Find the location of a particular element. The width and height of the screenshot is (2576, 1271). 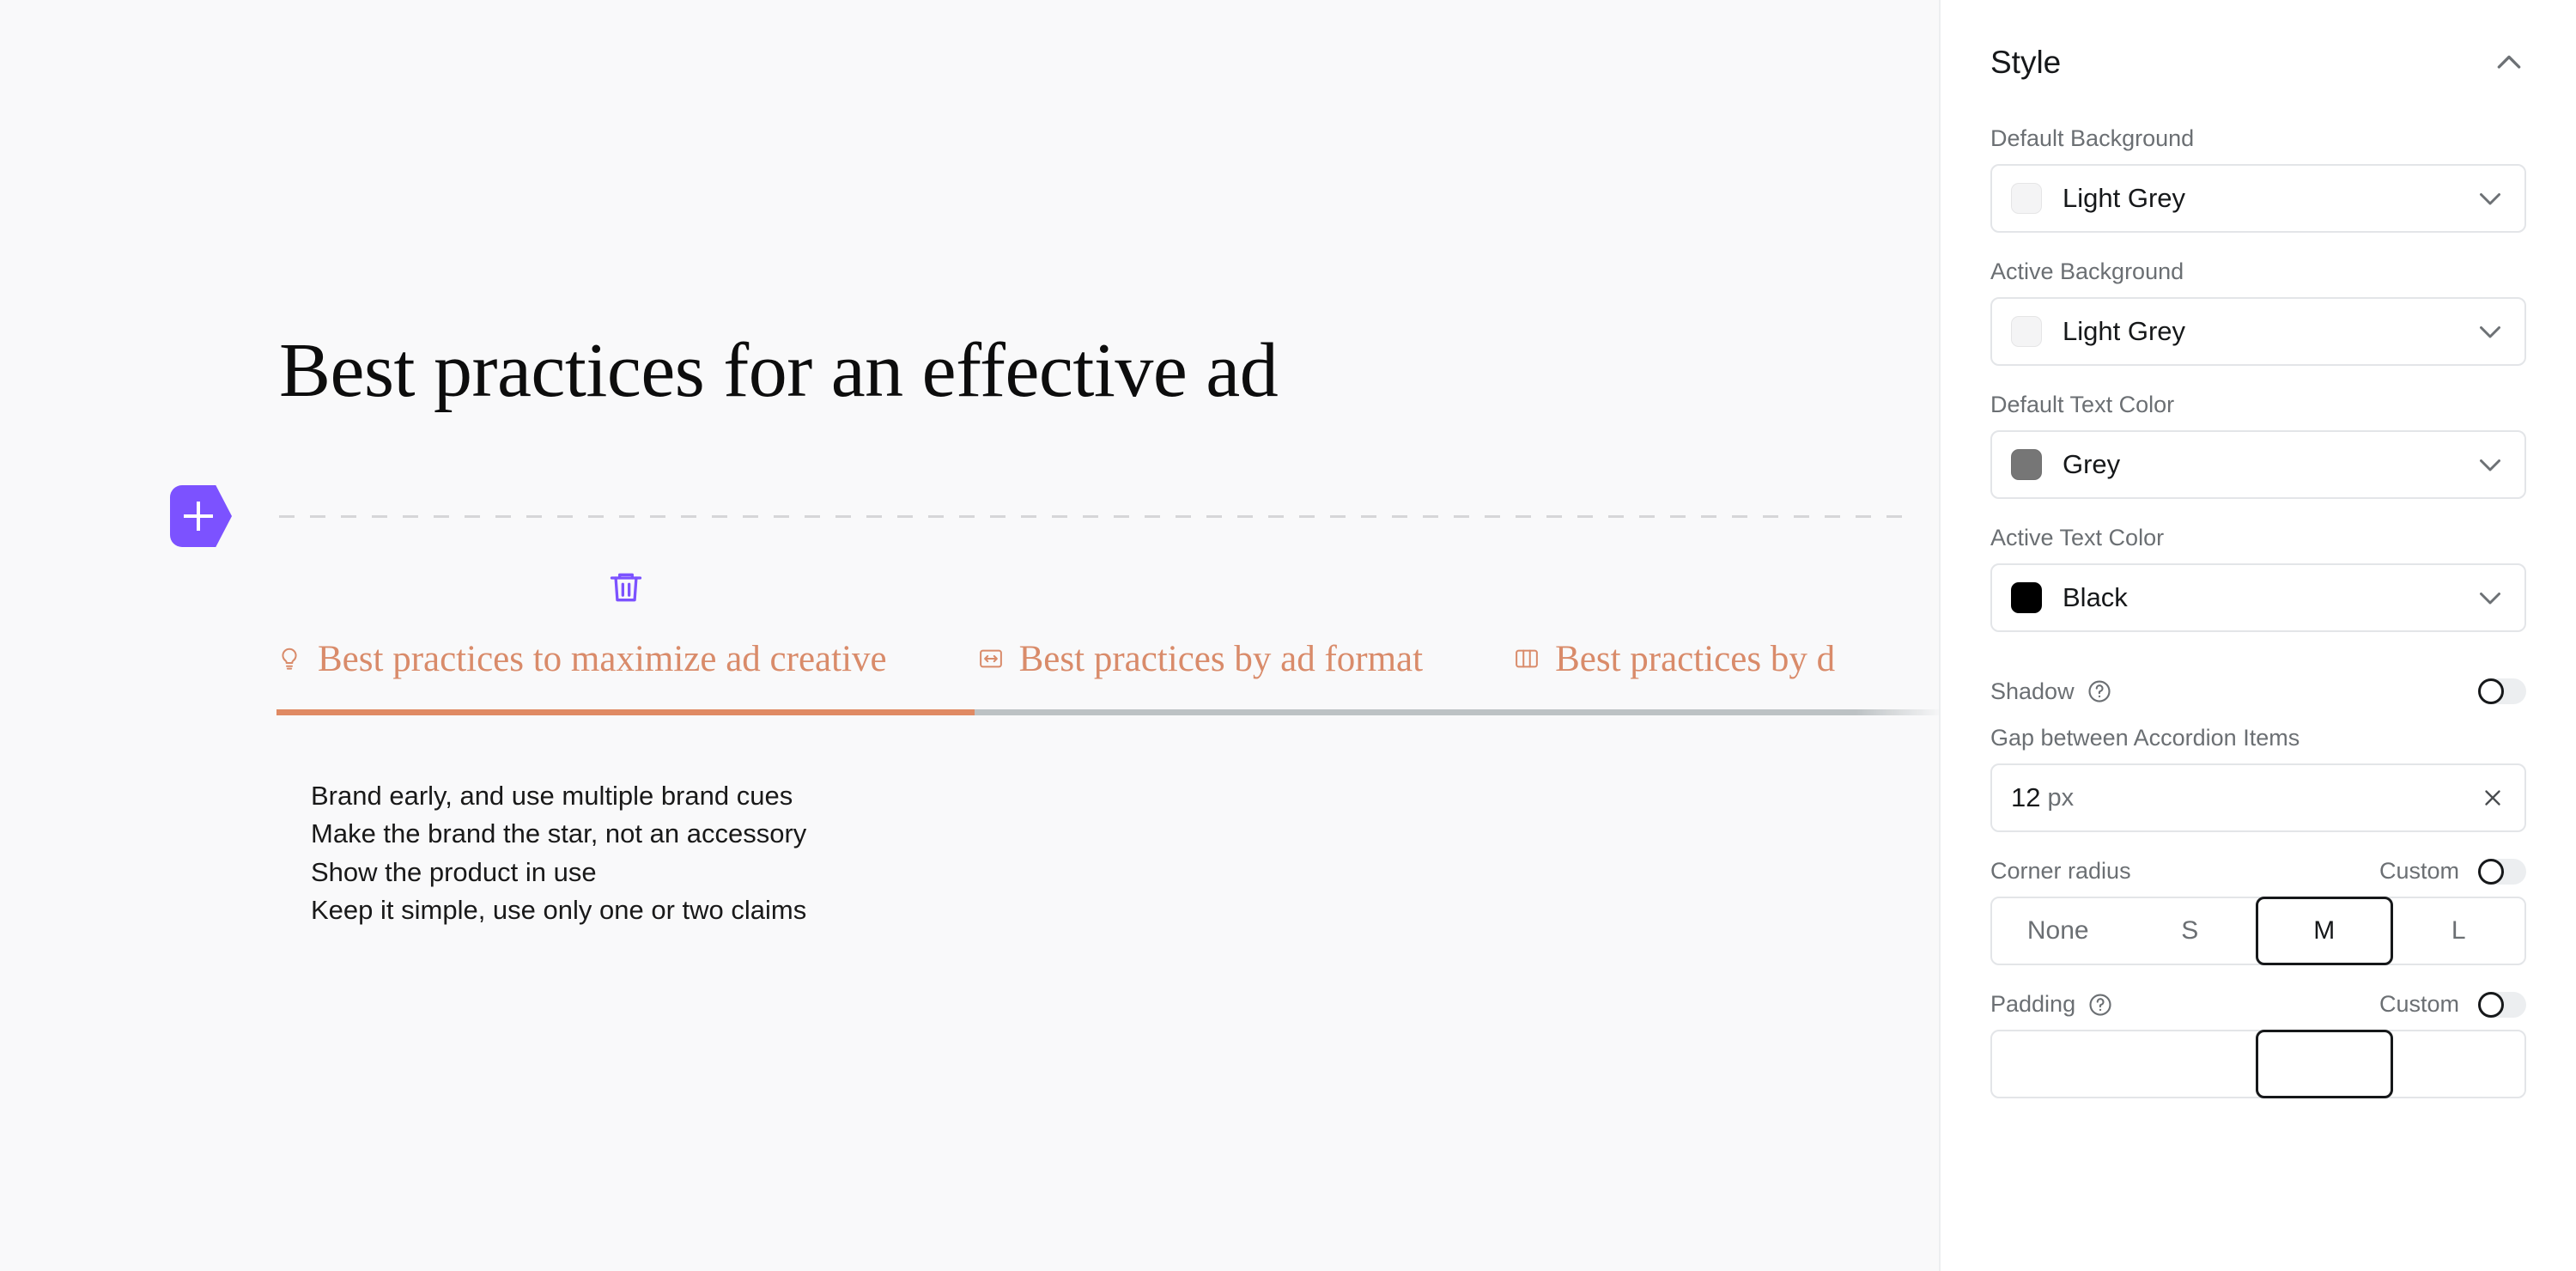

active-text-color-label: Active Text Color is located at coordinates (2077, 538).